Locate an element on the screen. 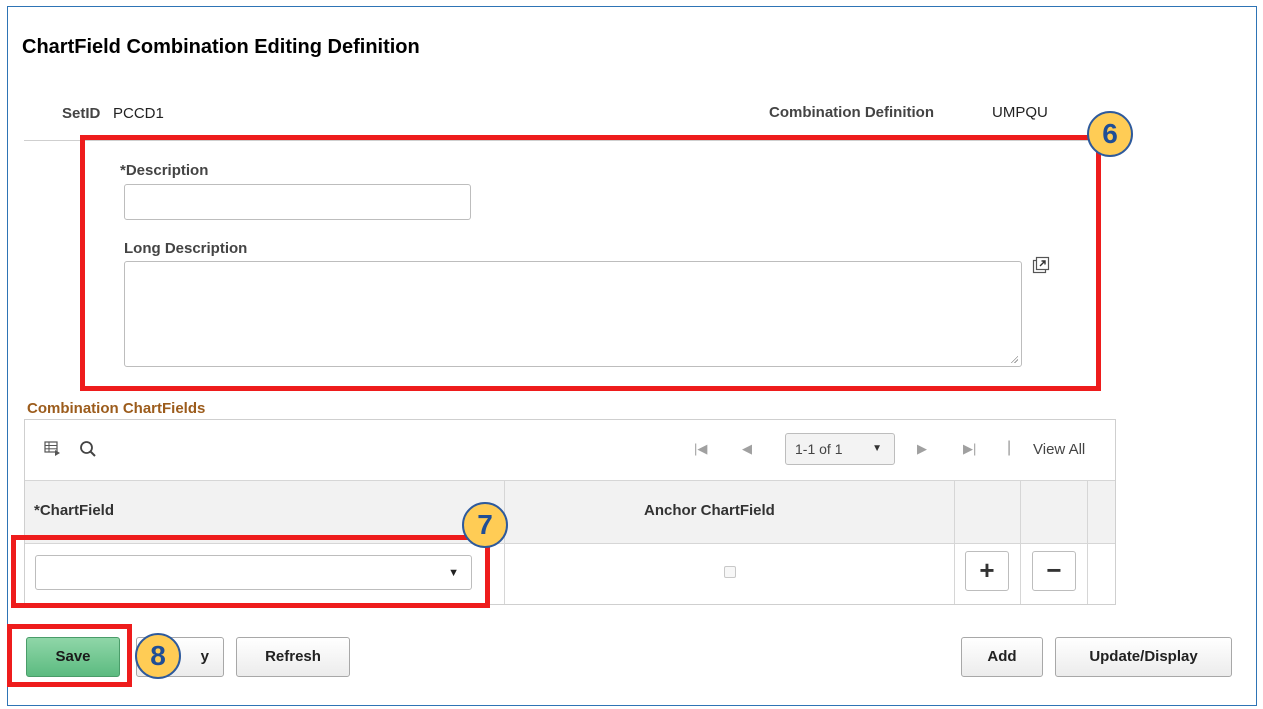 Image resolution: width=1263 pixels, height=709 pixels. delete-row-button: − is located at coordinates (1054, 571).